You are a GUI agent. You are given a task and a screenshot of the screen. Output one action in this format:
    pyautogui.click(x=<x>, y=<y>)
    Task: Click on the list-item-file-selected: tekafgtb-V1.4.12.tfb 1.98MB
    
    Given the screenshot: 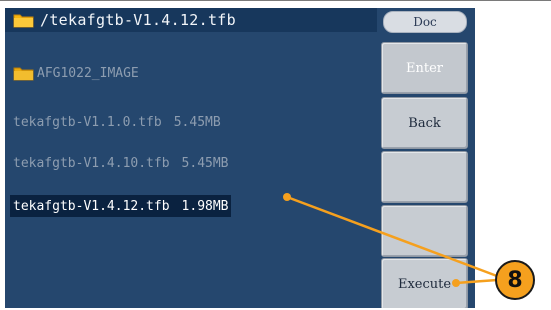 What is the action you would take?
    pyautogui.click(x=120, y=206)
    